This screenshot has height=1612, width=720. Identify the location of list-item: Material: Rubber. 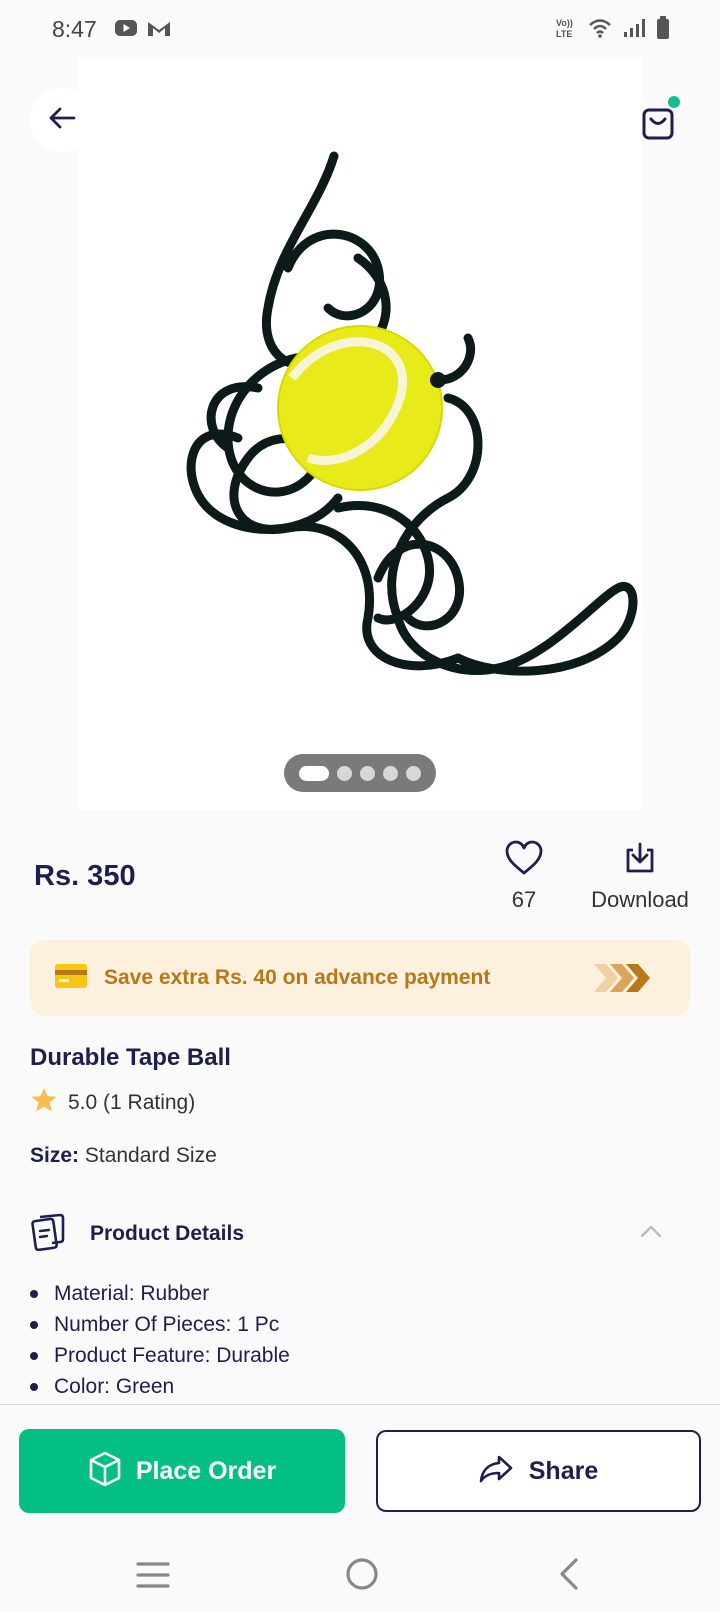
(160, 1293).